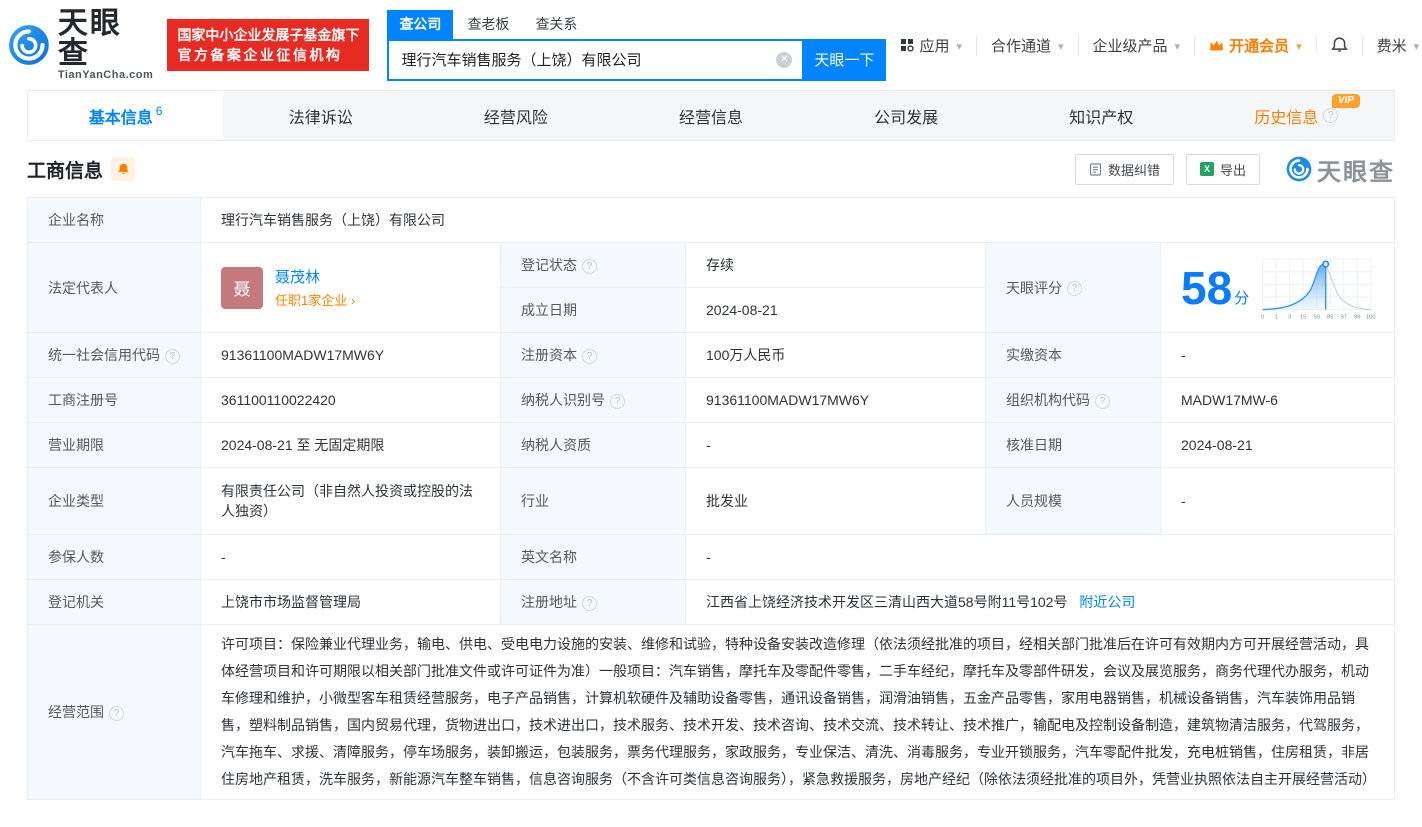 The width and height of the screenshot is (1422, 827). What do you see at coordinates (114, 220) in the screenshot?
I see `company-name-label-cell: 企业名称` at bounding box center [114, 220].